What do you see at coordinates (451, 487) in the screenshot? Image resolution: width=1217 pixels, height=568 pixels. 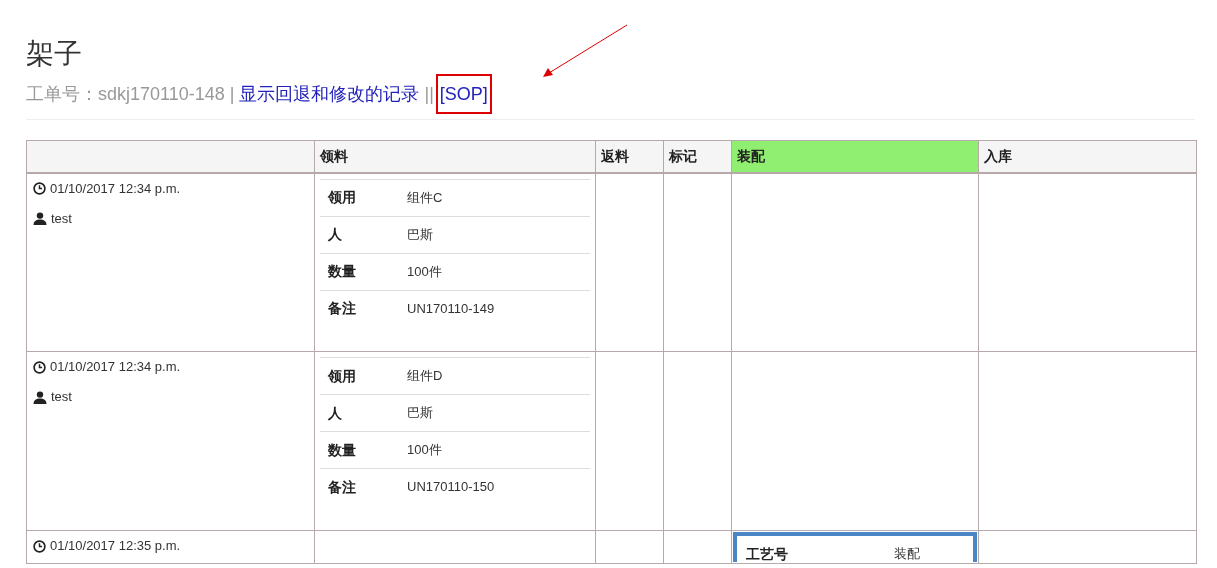 I see `field-value: UN170110-150` at bounding box center [451, 487].